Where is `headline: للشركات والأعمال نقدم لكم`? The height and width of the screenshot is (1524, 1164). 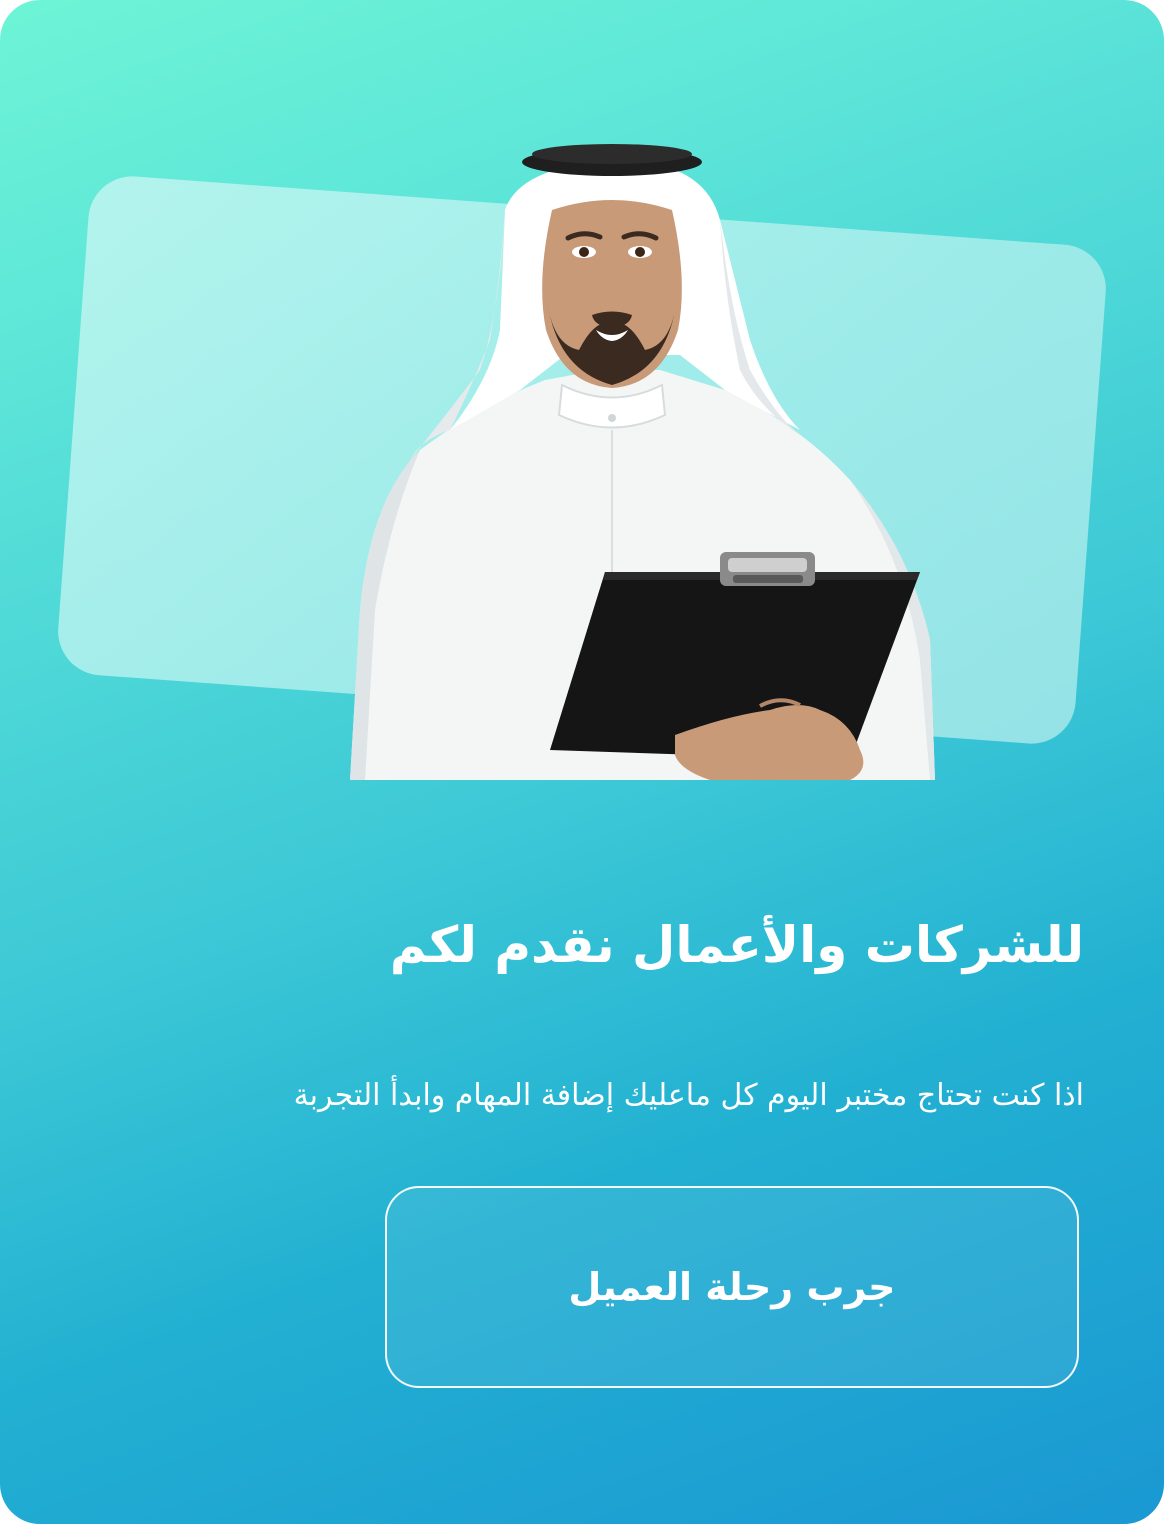
headline: للشركات والأعمال نقدم لكم is located at coordinates (736, 945).